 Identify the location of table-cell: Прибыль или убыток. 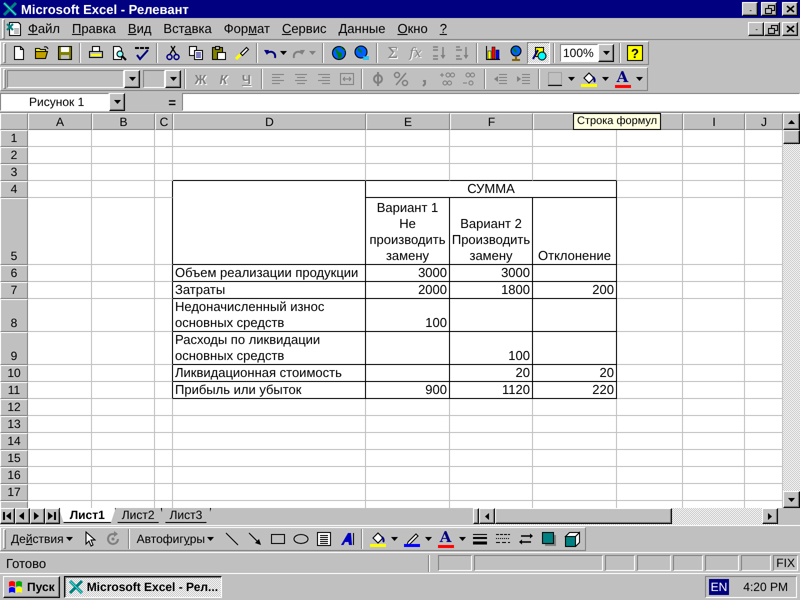
(269, 390).